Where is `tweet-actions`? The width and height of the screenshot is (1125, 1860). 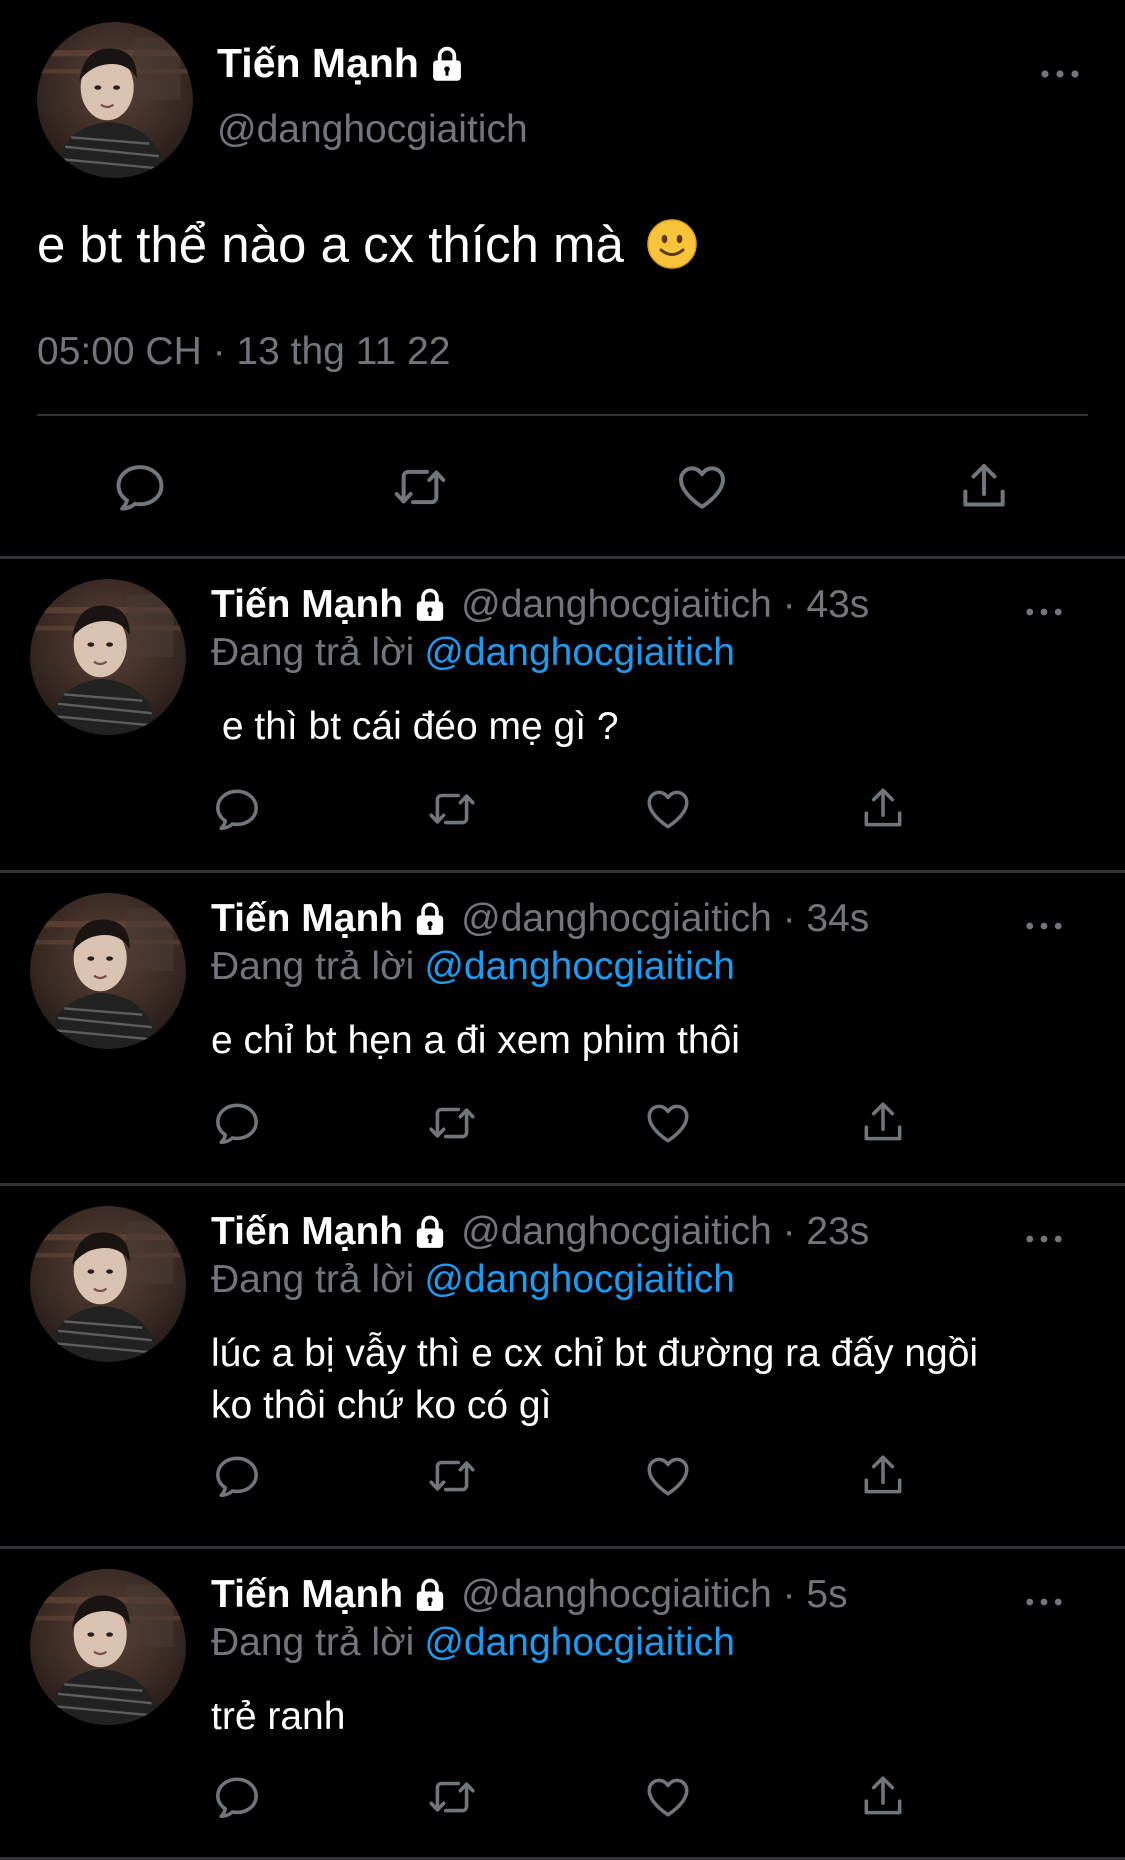
tweet-actions is located at coordinates (562, 487).